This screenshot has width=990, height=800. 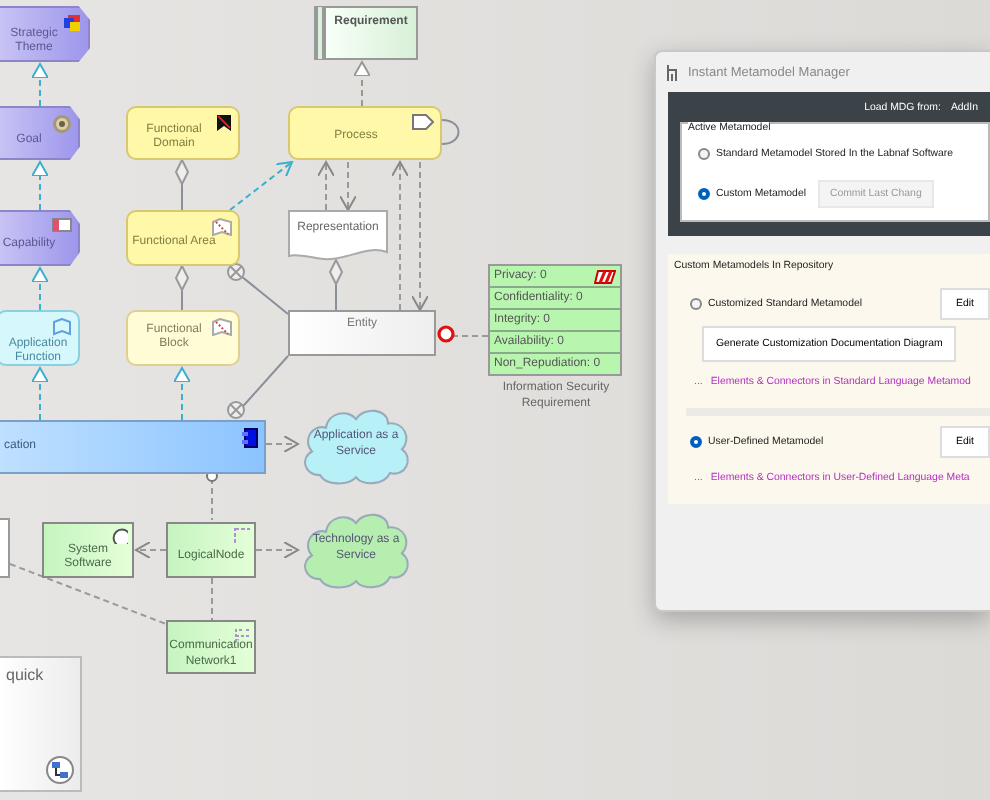 What do you see at coordinates (605, 277) in the screenshot?
I see `striped-flag-icon` at bounding box center [605, 277].